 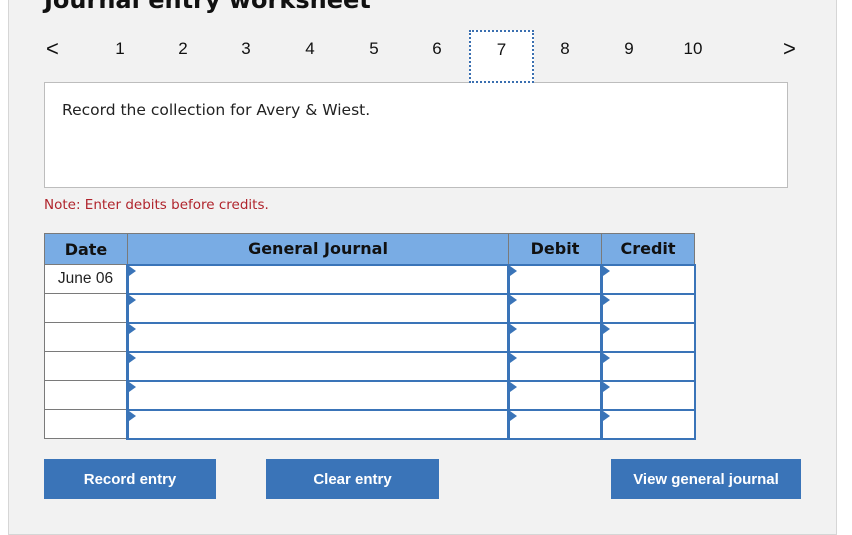 What do you see at coordinates (318, 249) in the screenshot?
I see `header-general-journal: General Journal` at bounding box center [318, 249].